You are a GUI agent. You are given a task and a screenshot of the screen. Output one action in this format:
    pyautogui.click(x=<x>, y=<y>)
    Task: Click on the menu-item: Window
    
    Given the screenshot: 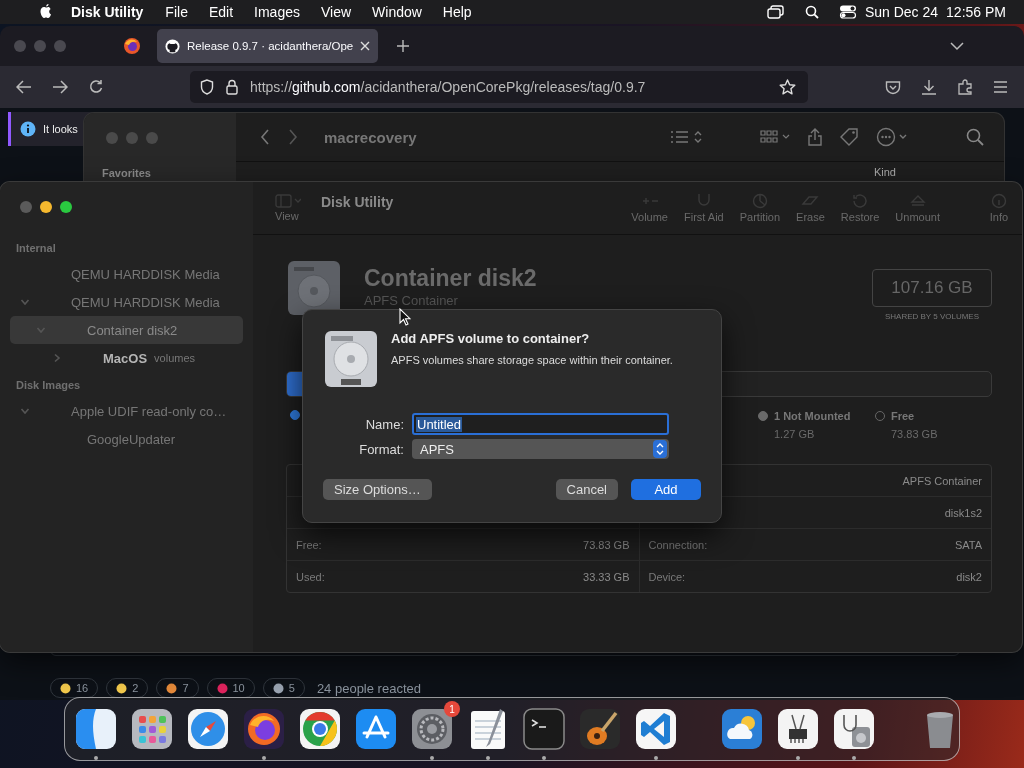 What is the action you would take?
    pyautogui.click(x=397, y=12)
    